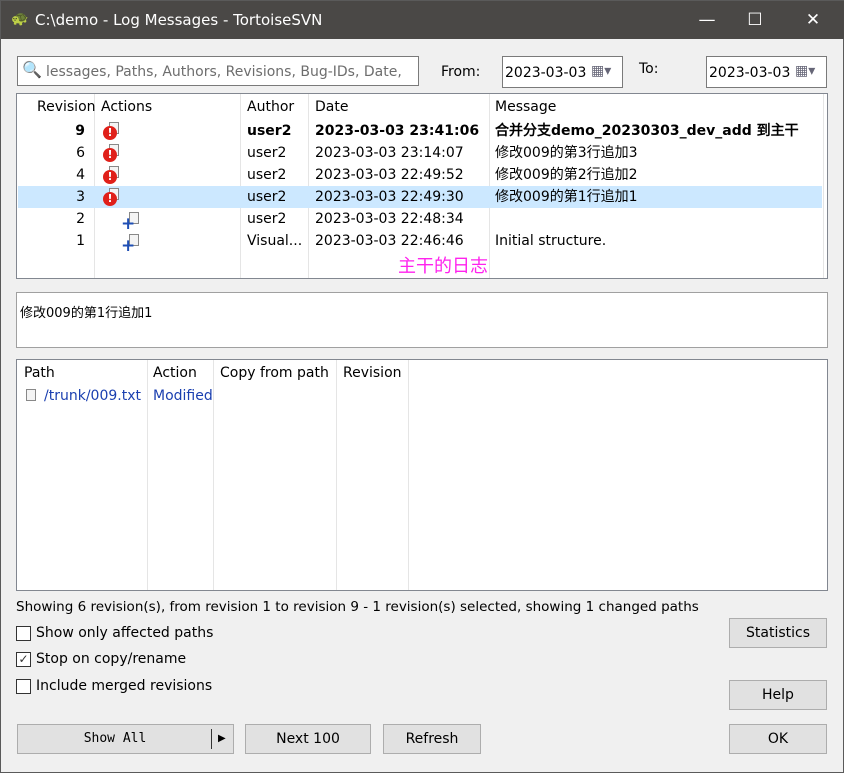  What do you see at coordinates (23, 659) in the screenshot?
I see `checkbox: ✓` at bounding box center [23, 659].